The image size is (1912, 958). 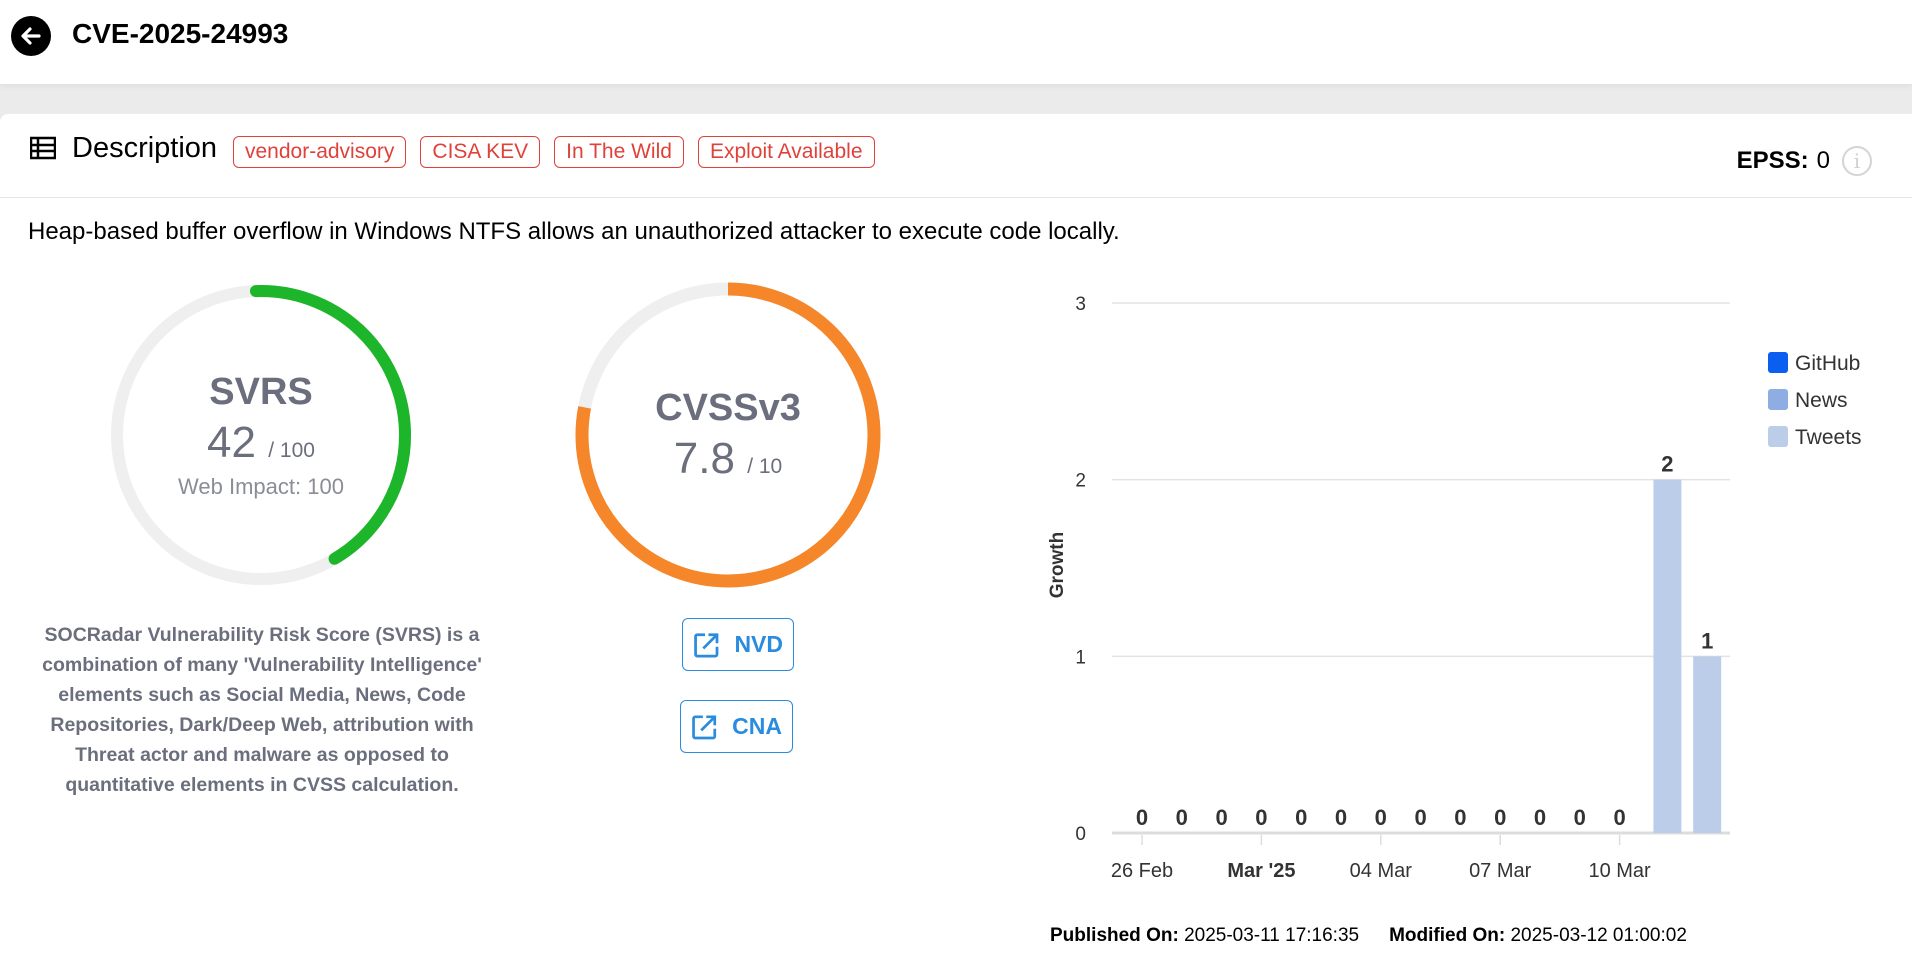 I want to click on y-tick-label: 0, so click(x=1080, y=834).